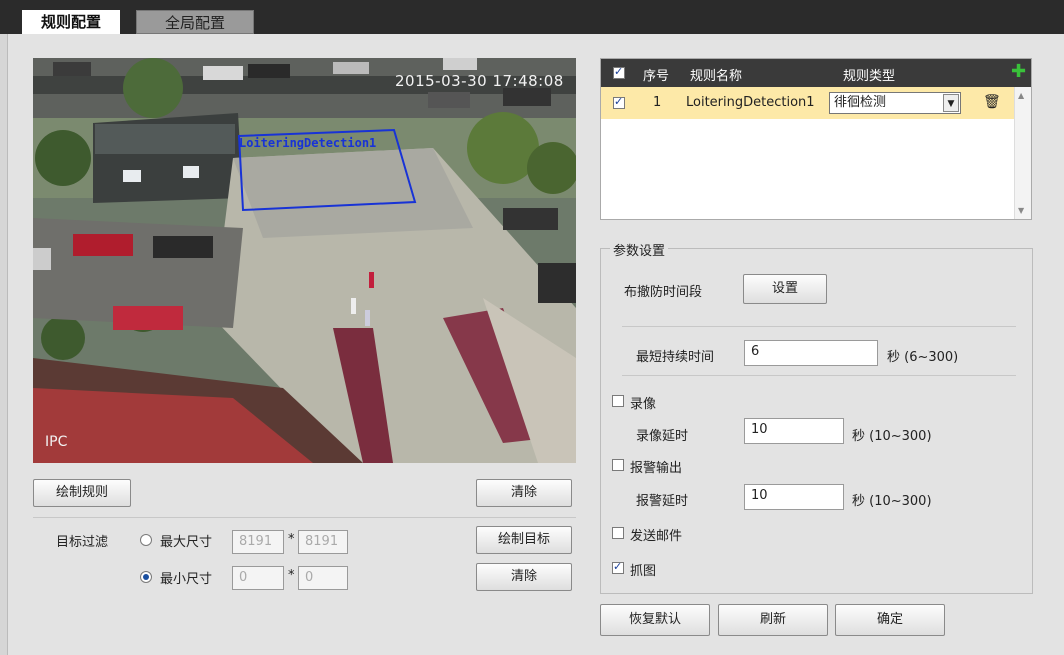 Image resolution: width=1064 pixels, height=655 pixels. I want to click on min-duration-label: 最短持续时间, so click(675, 357).